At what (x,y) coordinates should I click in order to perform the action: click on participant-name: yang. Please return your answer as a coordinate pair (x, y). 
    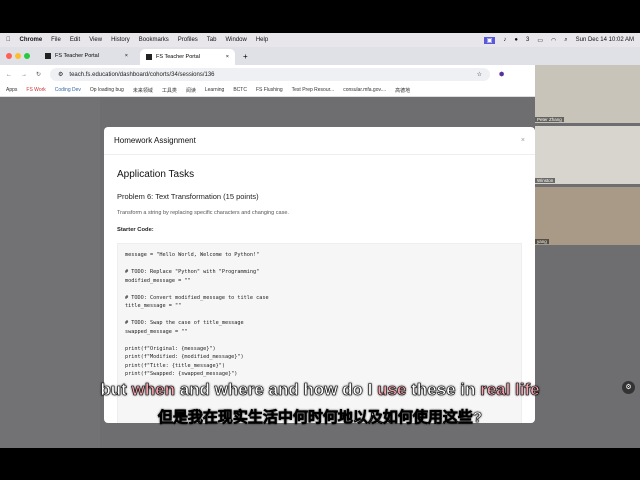
    Looking at the image, I should click on (542, 241).